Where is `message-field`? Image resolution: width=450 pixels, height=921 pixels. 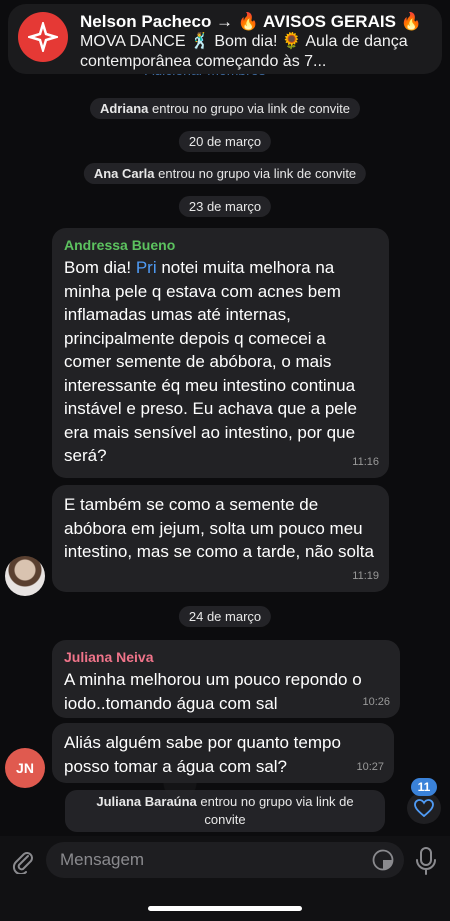 message-field is located at coordinates (225, 860).